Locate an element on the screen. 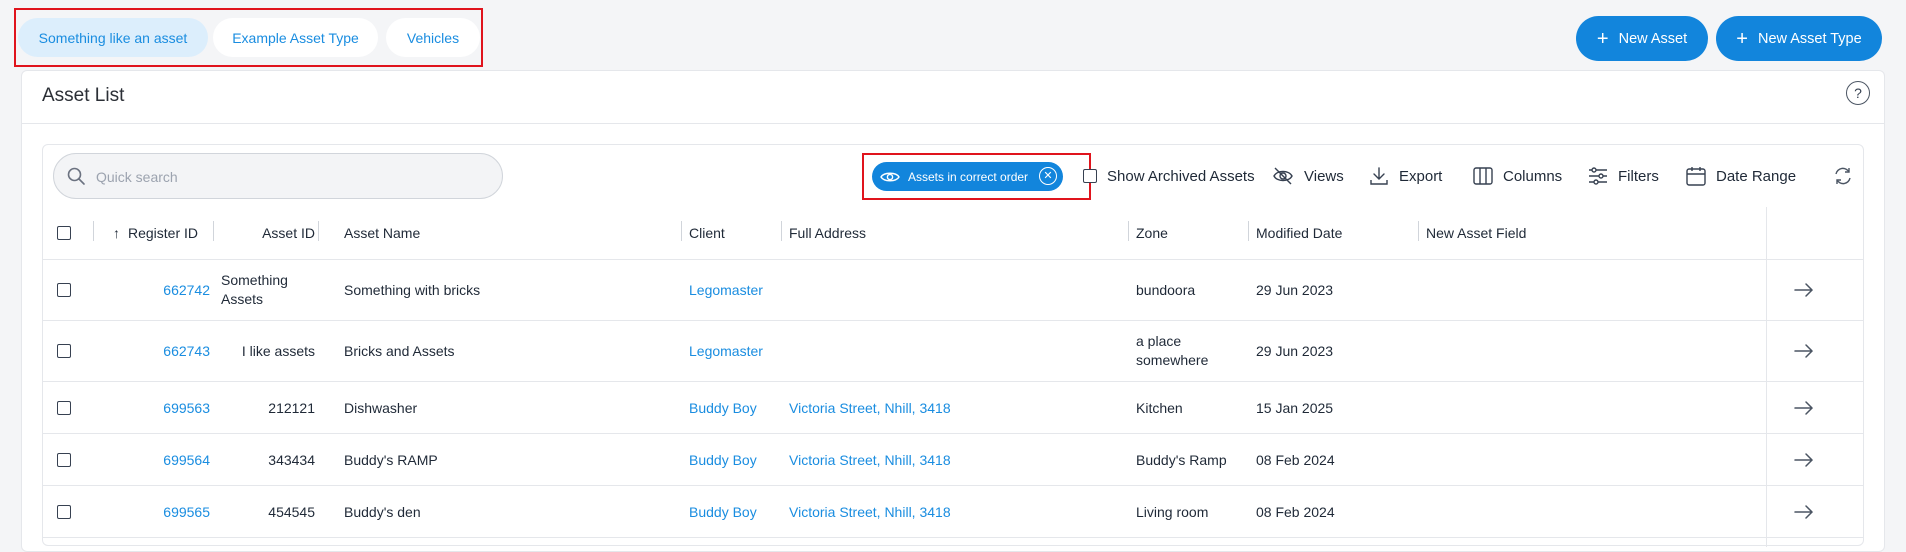  column-header-register-id: ↑ Register ID is located at coordinates (155, 233).